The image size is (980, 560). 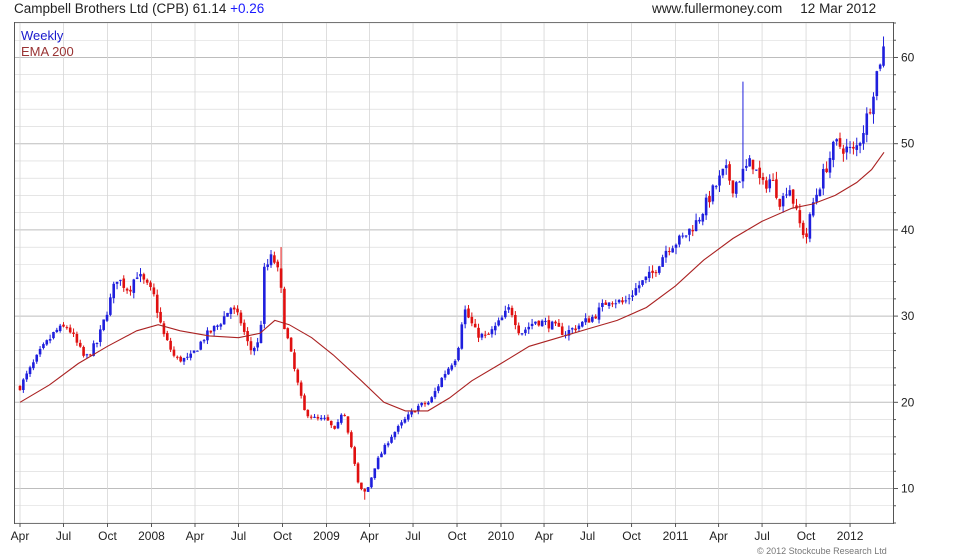 What do you see at coordinates (587, 536) in the screenshot?
I see `x-tick-label: Jul` at bounding box center [587, 536].